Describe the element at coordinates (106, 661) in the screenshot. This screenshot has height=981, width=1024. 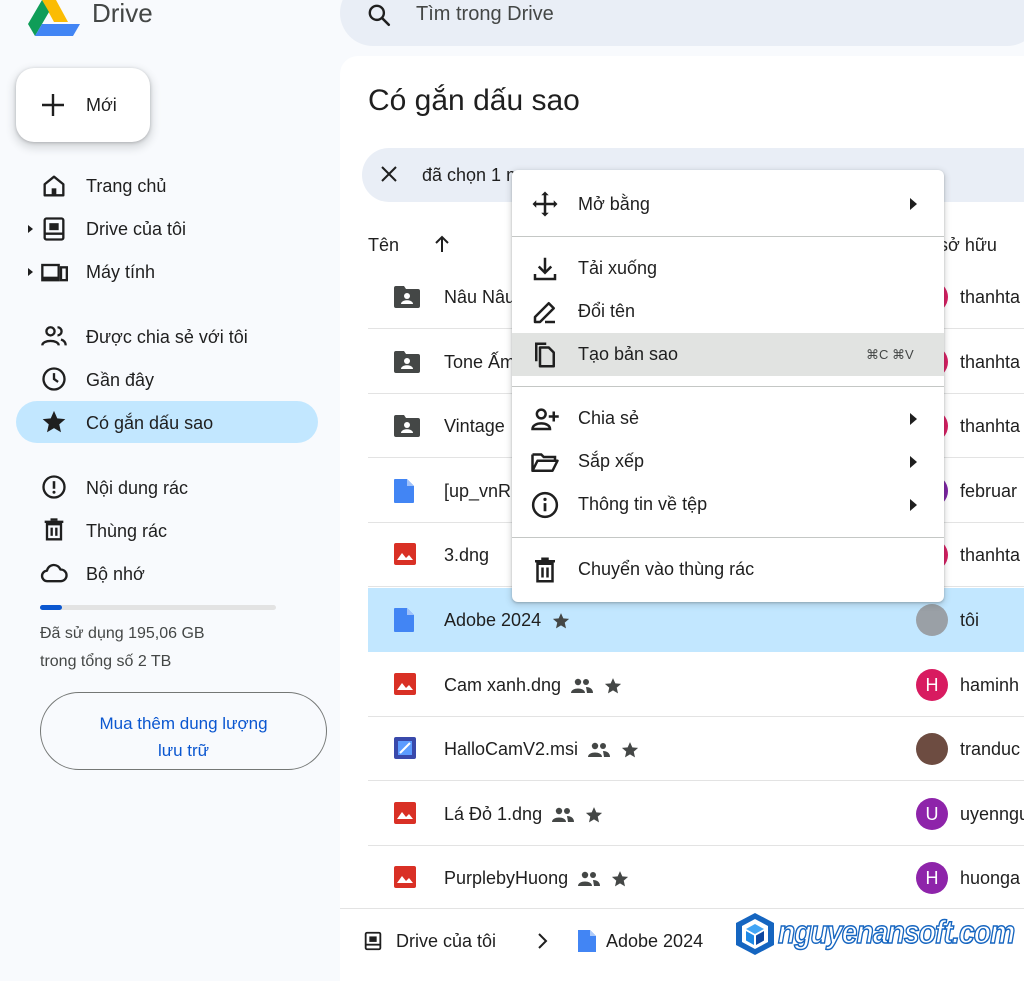
I see `storage-total-text: trong tổng số 2 TB` at that location.